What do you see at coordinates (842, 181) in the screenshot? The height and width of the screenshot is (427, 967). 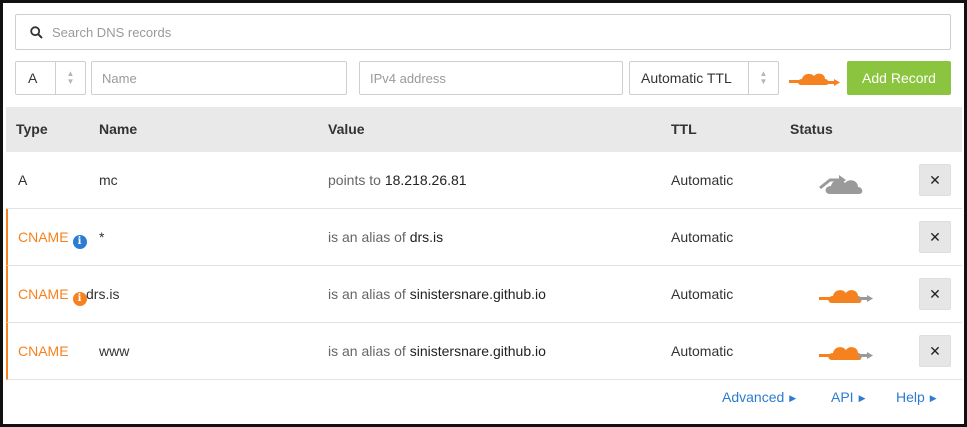 I see `cloud-dns-only-icon` at bounding box center [842, 181].